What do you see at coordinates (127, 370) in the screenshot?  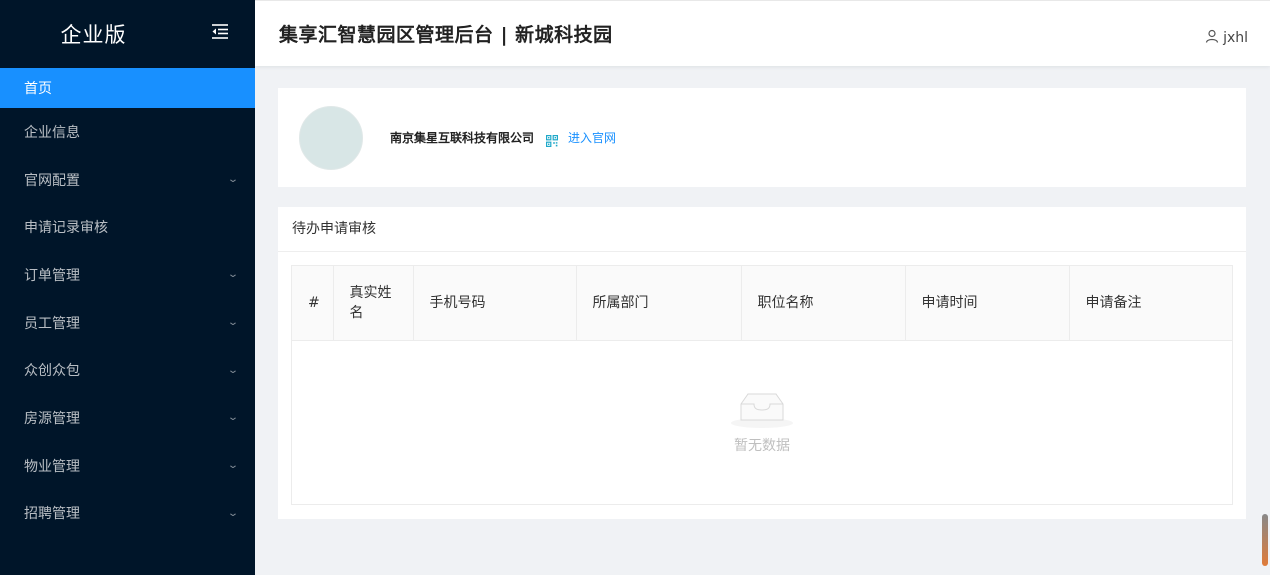 I see `sidebar-item: 众创众包 ⌄` at bounding box center [127, 370].